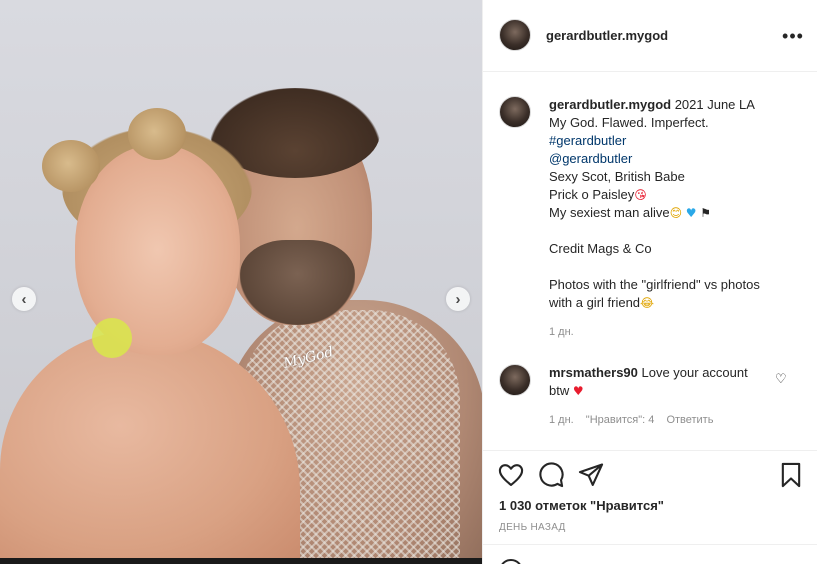 The image size is (817, 564). What do you see at coordinates (650, 554) in the screenshot?
I see `add-comment-row` at bounding box center [650, 554].